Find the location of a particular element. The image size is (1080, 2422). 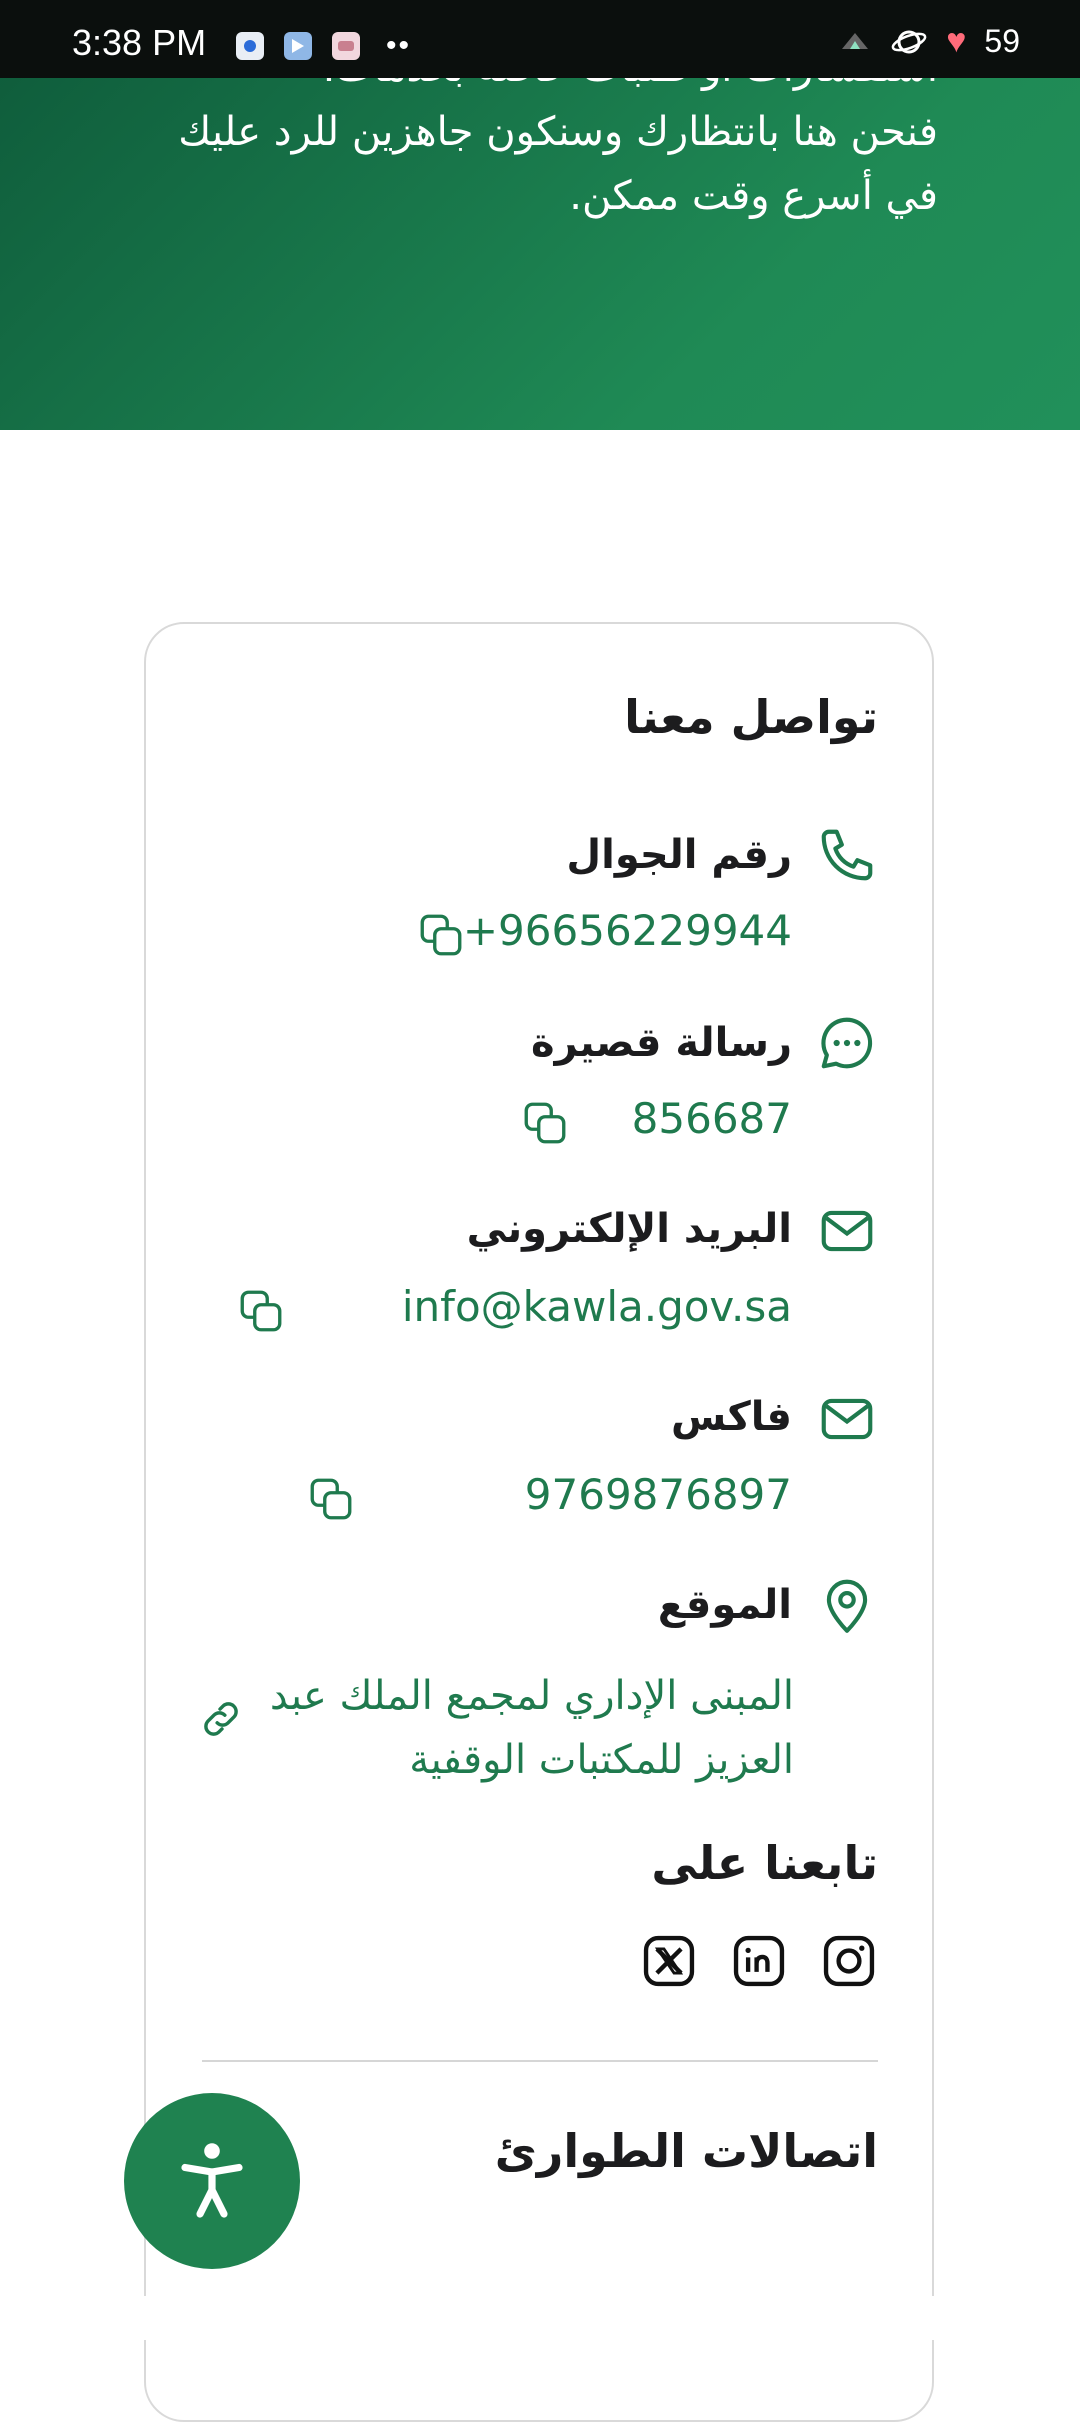

copy-fax-icon is located at coordinates (331, 1499).